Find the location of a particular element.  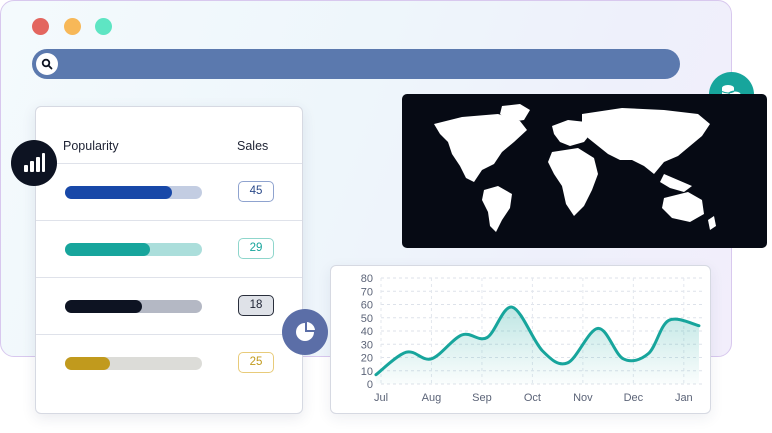

bar-chart-icon is located at coordinates (34, 163).